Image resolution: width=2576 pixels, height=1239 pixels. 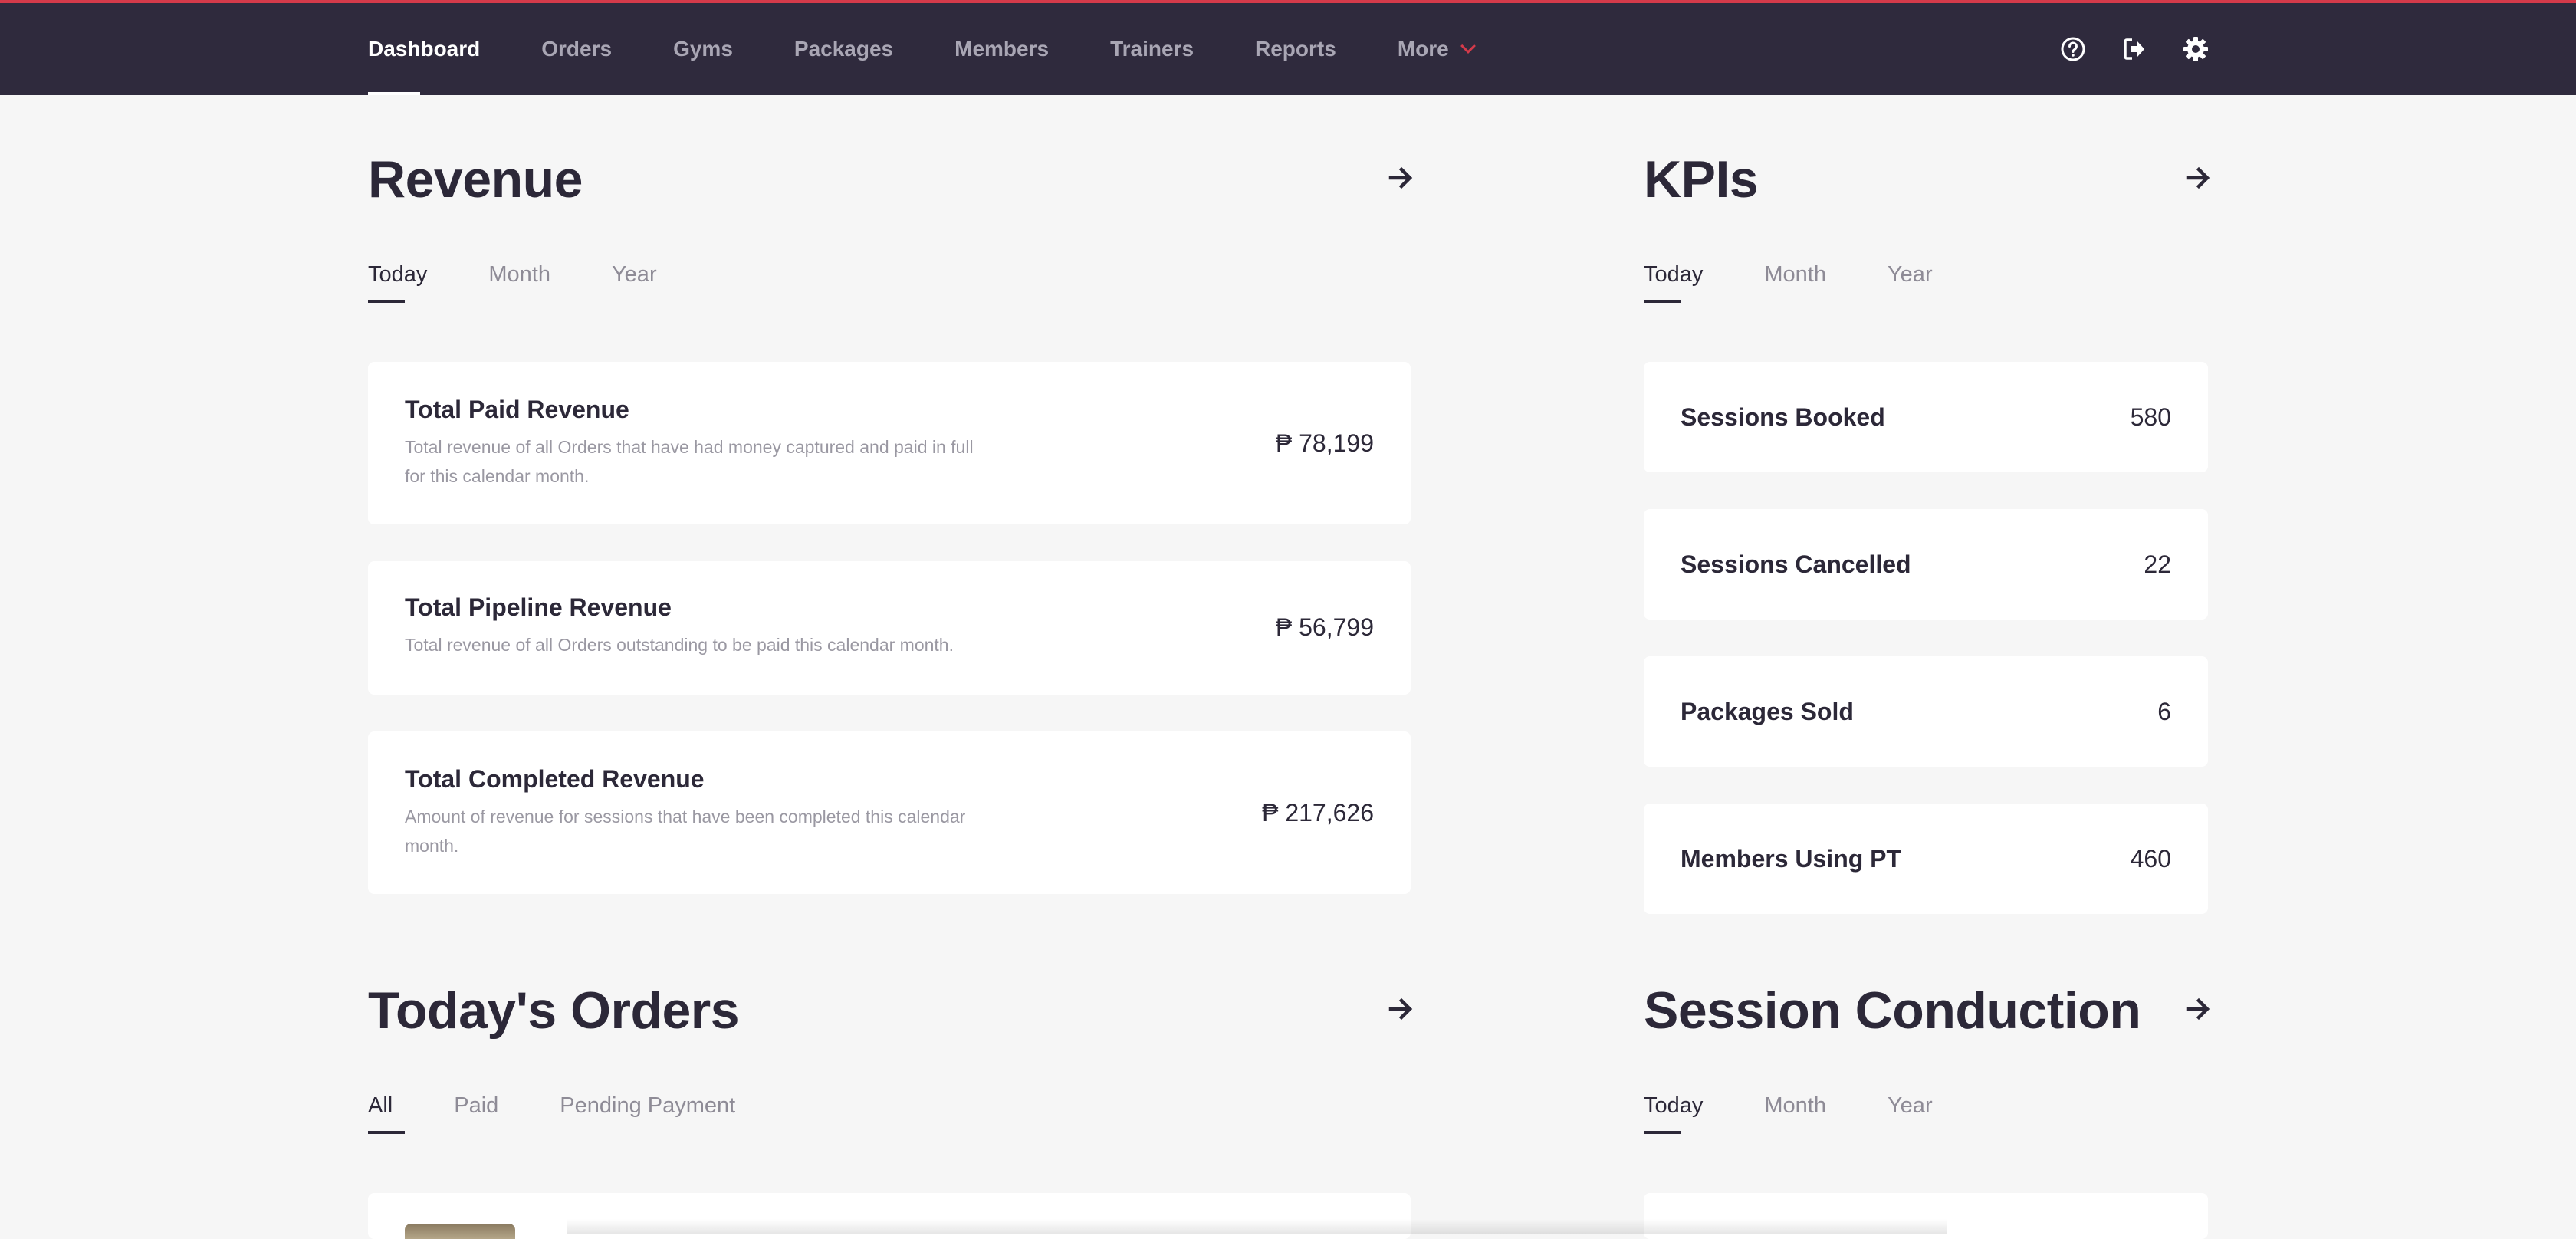 I want to click on kpi-card-packages-sold: Packages Sold 6, so click(x=1926, y=711).